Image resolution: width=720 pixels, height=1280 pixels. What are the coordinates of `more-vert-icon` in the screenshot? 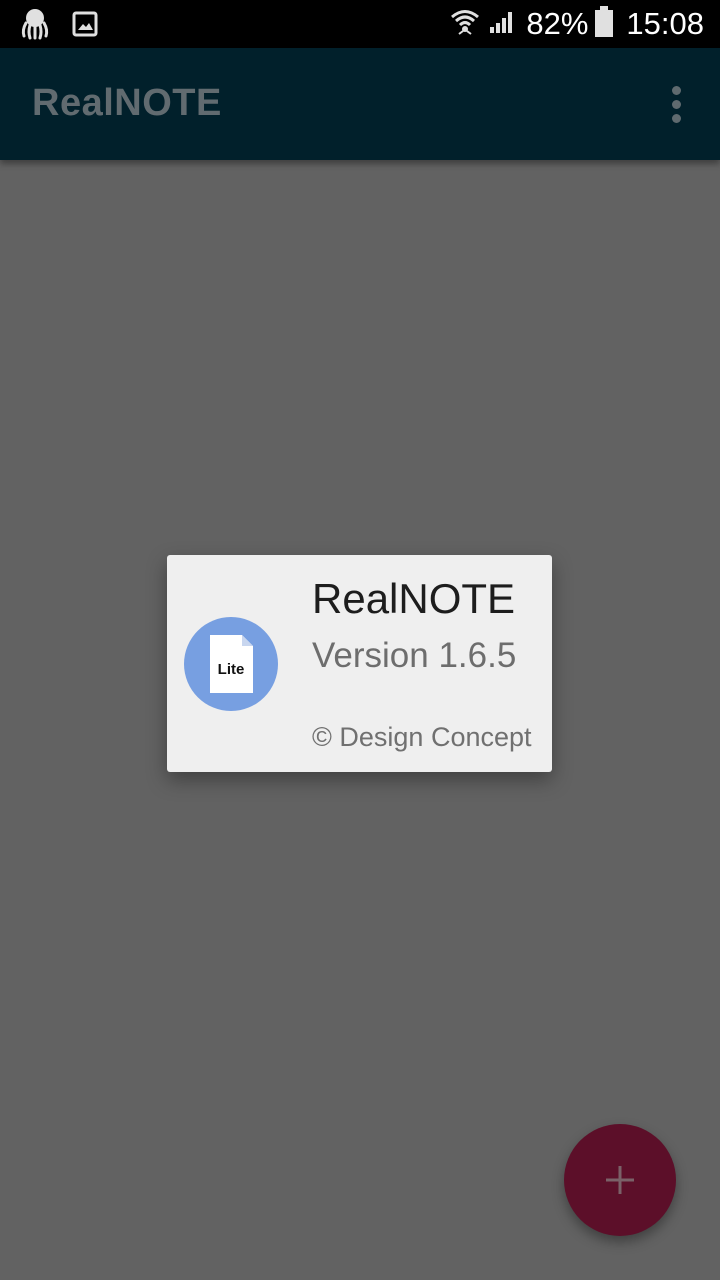 It's located at (676, 106).